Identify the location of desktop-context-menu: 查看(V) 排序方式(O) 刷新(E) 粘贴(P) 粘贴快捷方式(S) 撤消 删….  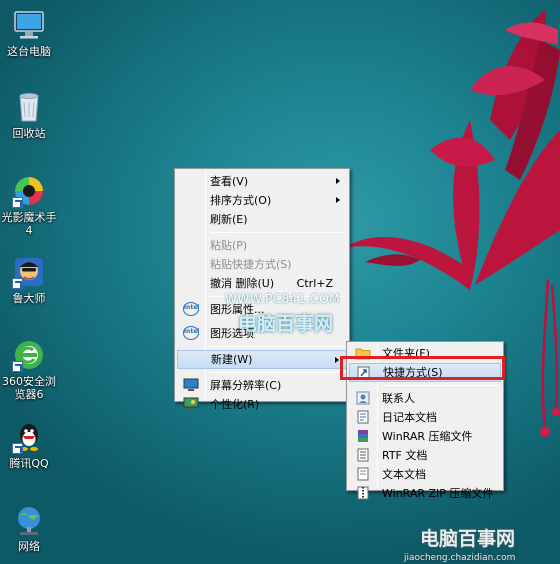
(262, 289).